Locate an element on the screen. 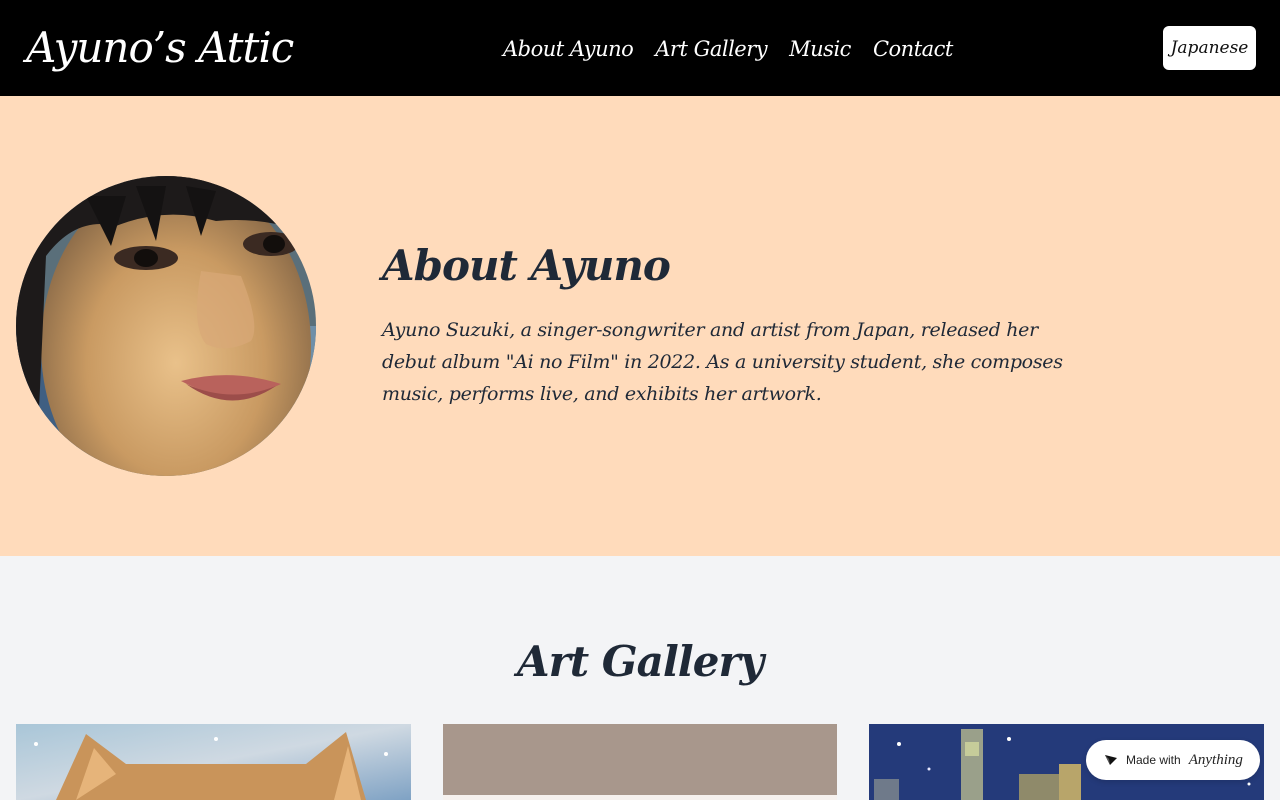 This screenshot has width=1280, height=800. nav-music: Music is located at coordinates (820, 49).